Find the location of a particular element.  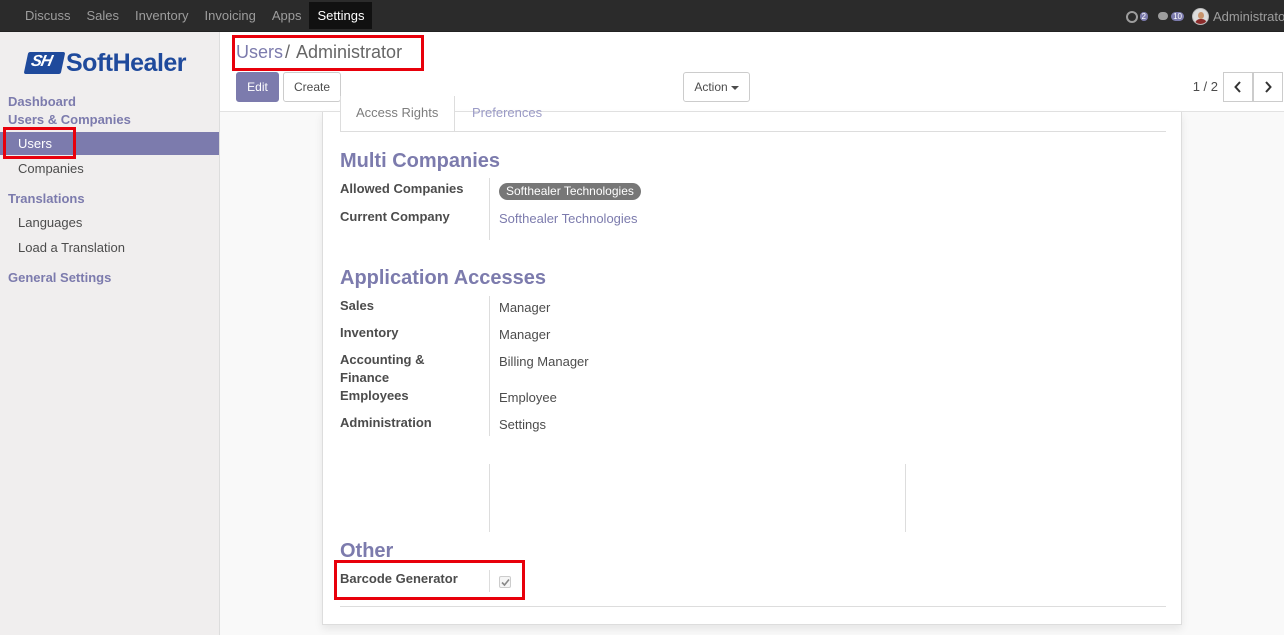

menu-settings: Settings is located at coordinates (341, 15).